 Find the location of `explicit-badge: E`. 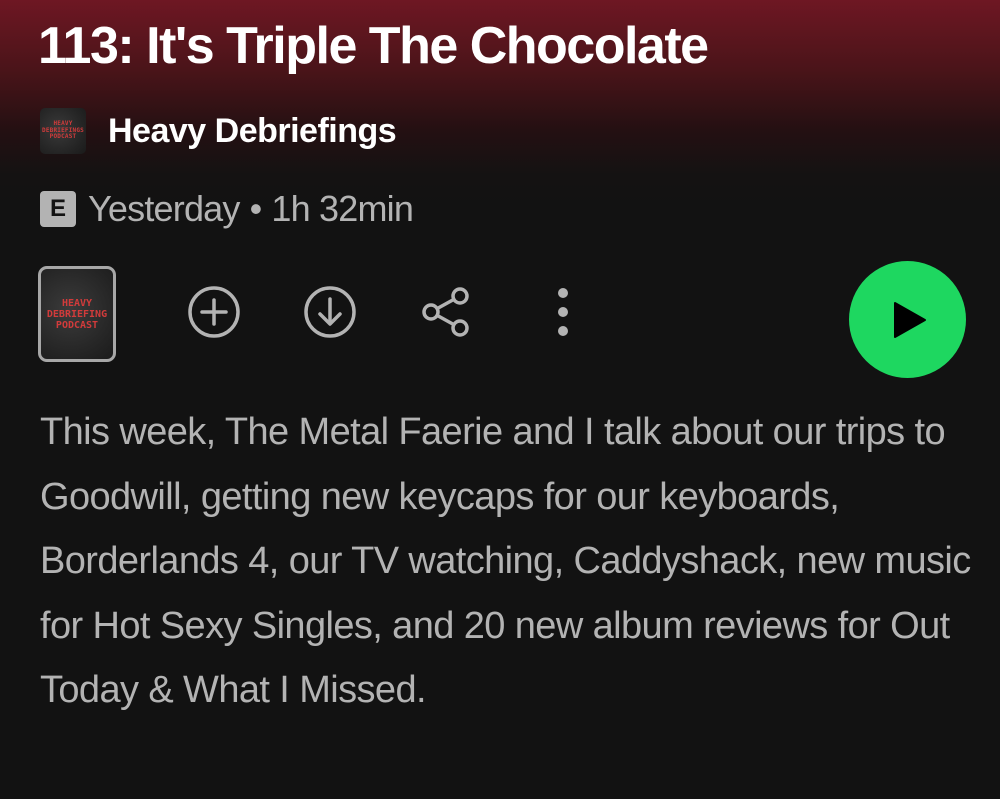

explicit-badge: E is located at coordinates (58, 209).